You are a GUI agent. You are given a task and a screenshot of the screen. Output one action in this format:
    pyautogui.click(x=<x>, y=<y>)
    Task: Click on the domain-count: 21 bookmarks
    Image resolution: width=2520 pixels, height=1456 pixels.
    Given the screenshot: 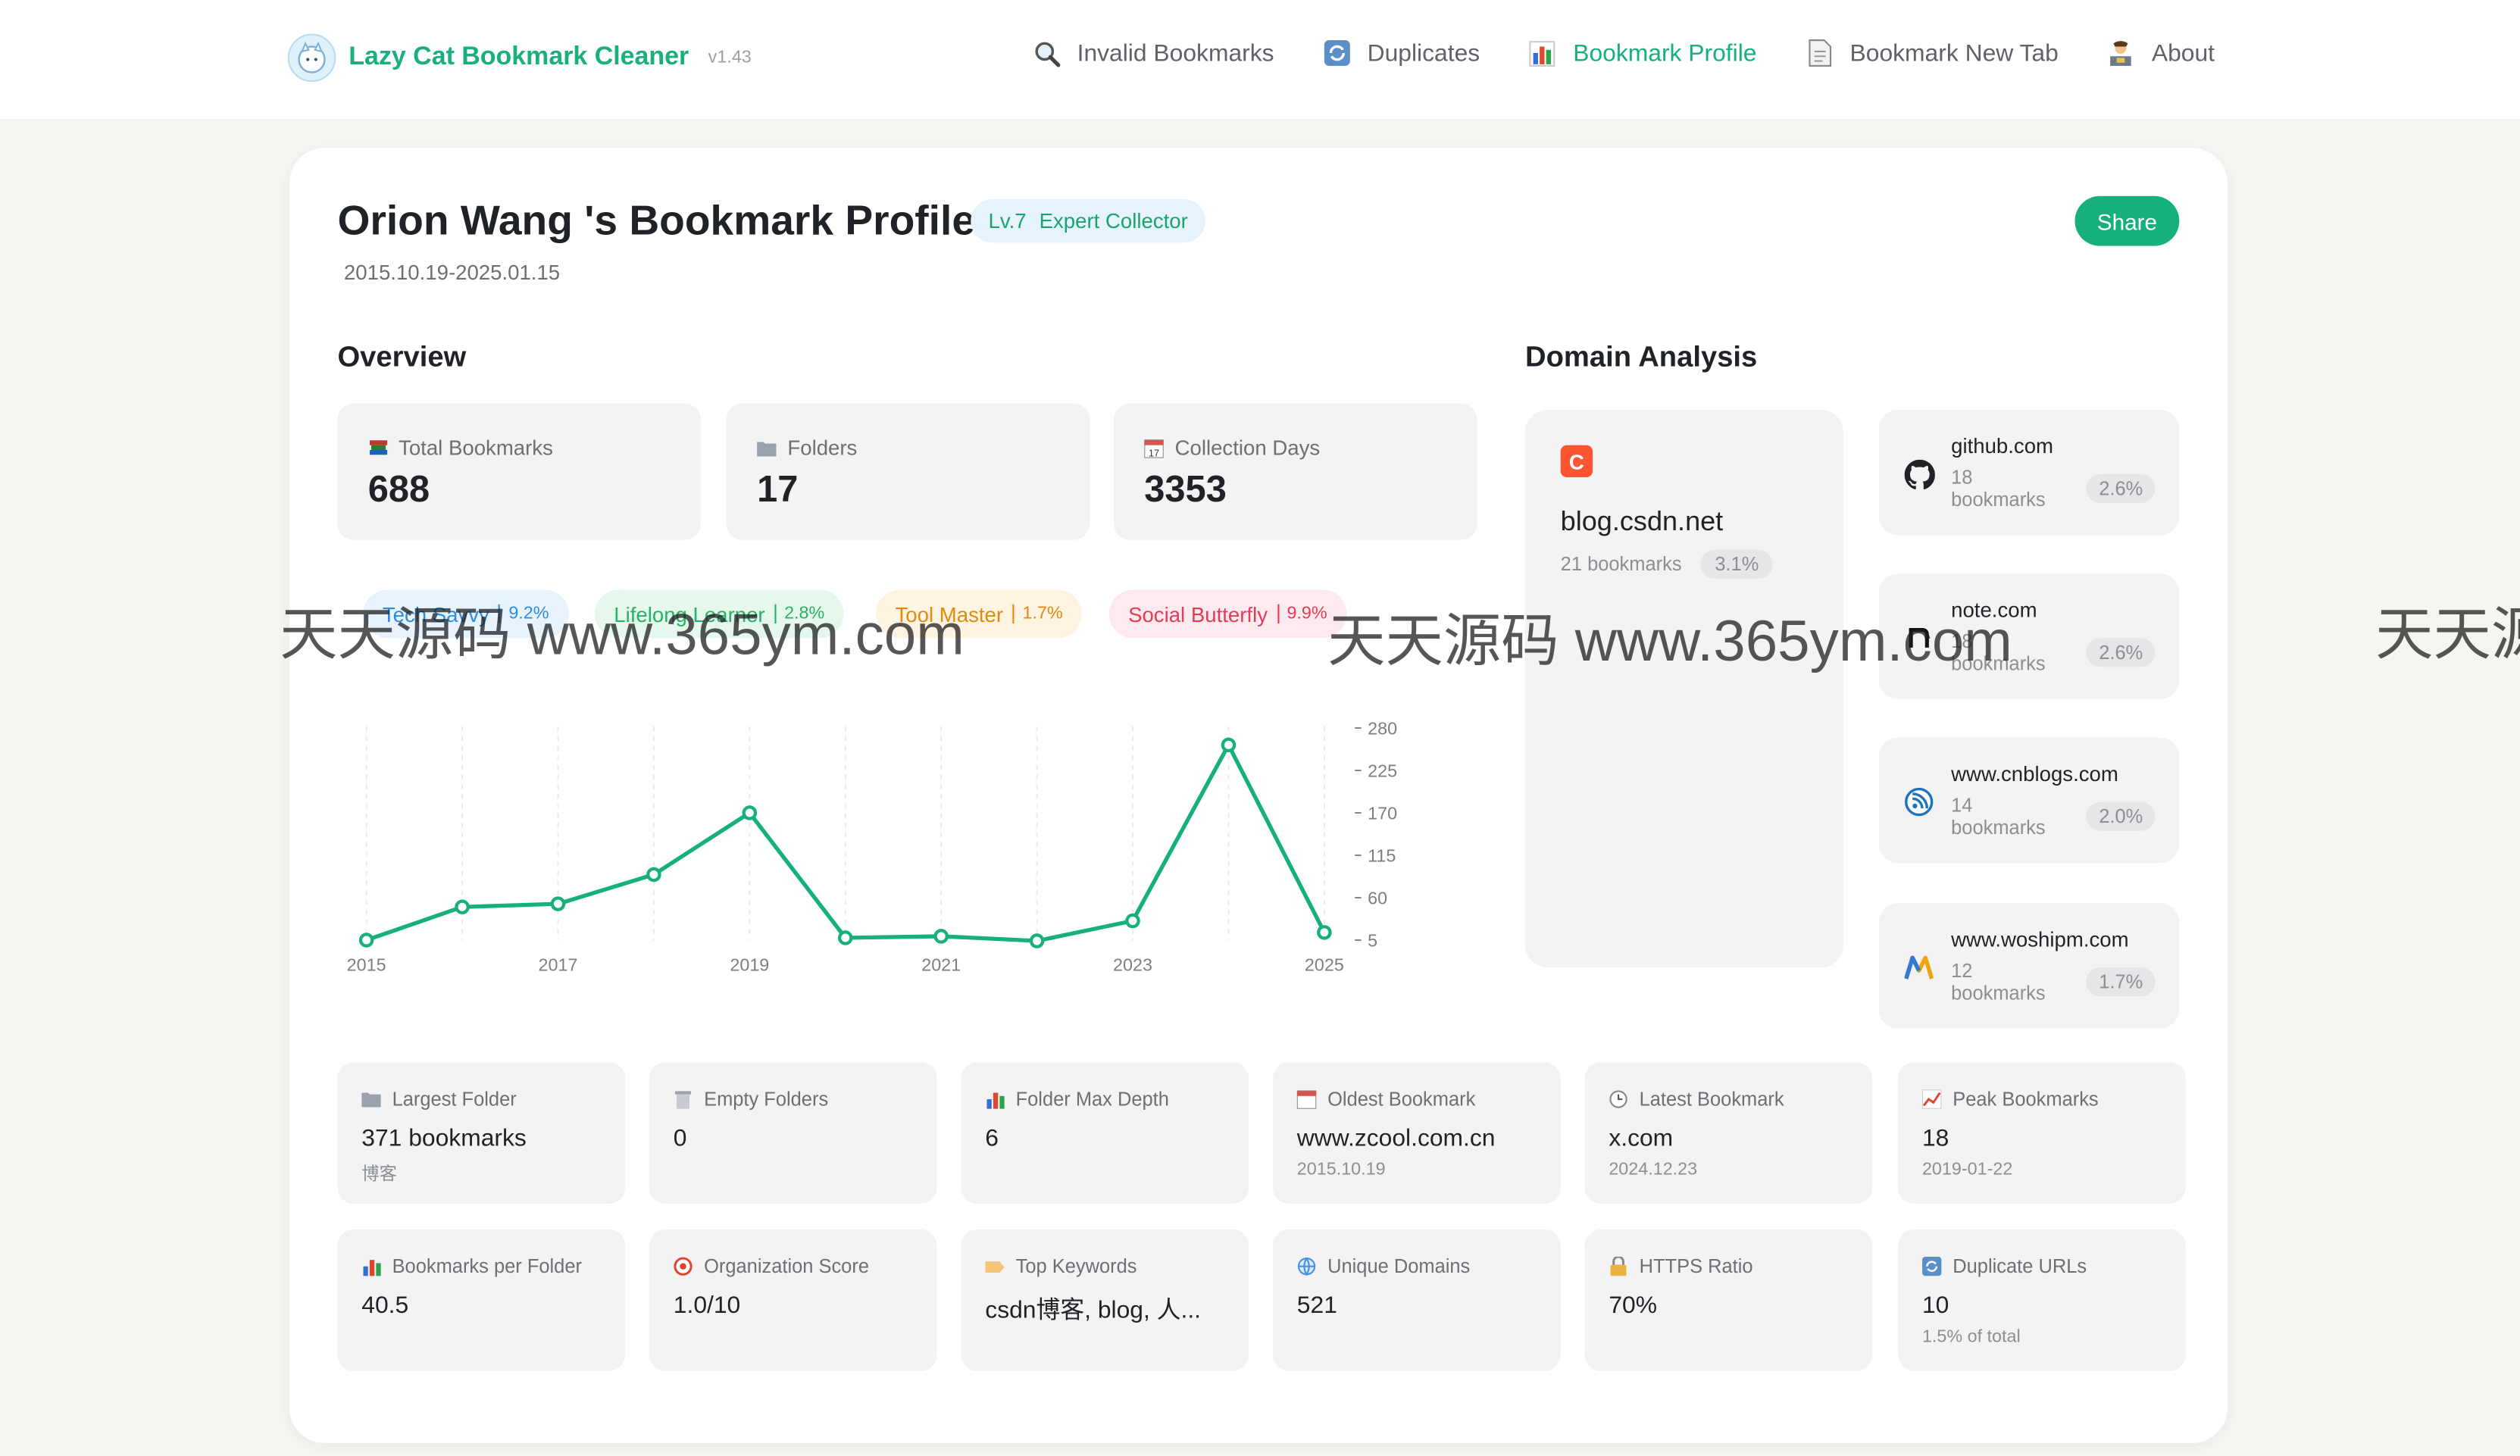 What is the action you would take?
    pyautogui.click(x=1621, y=564)
    